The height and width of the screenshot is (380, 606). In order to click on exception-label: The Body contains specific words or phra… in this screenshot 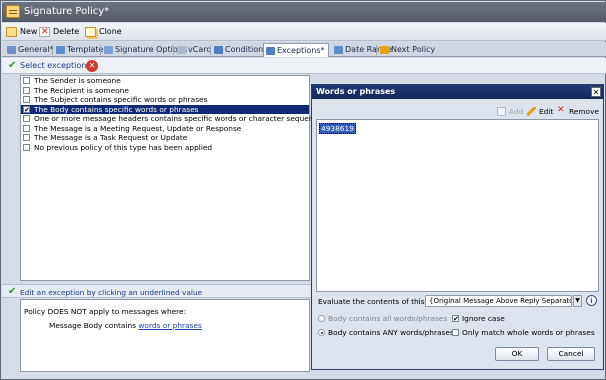, I will do `click(116, 109)`.